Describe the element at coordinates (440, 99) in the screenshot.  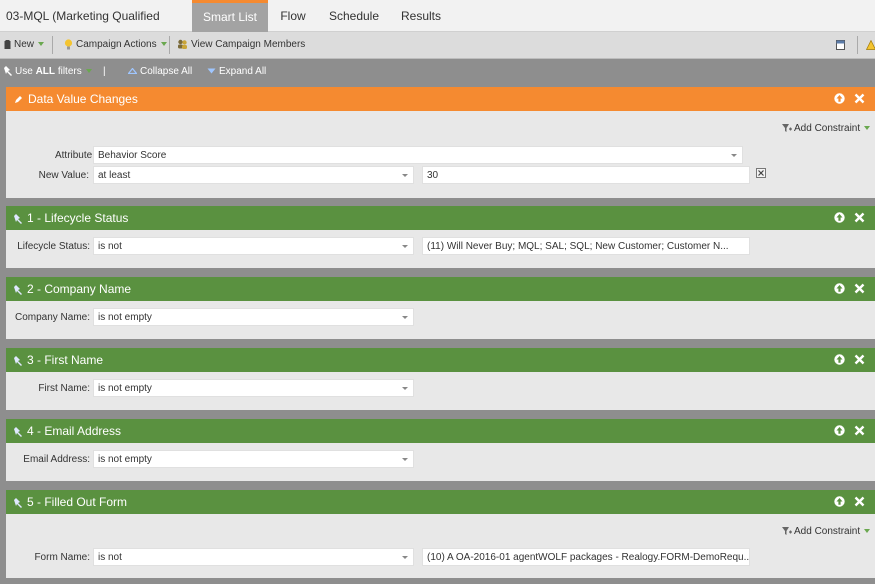
I see `filter-header: Data Value Changes` at that location.